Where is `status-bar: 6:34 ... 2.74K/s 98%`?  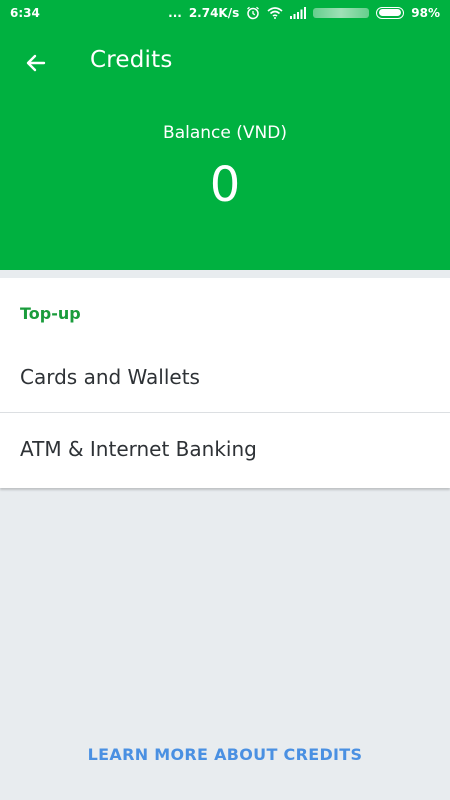 status-bar: 6:34 ... 2.74K/s 98% is located at coordinates (225, 12).